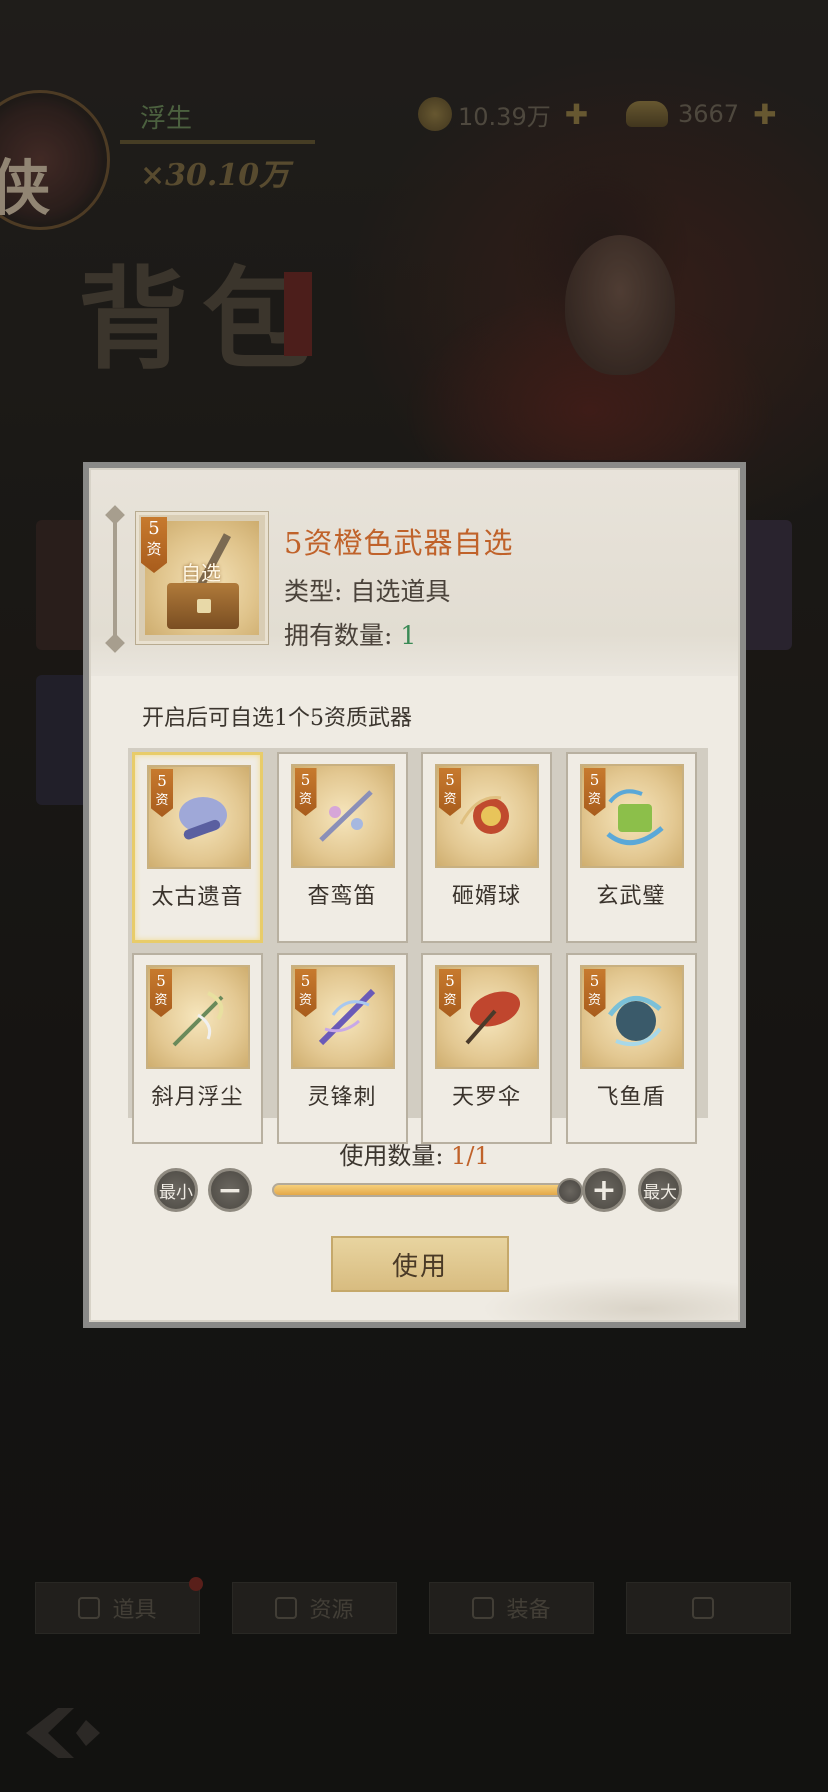 This screenshot has width=828, height=1792. I want to click on item-description: 开启后可自选1个5资质武器, so click(277, 718).